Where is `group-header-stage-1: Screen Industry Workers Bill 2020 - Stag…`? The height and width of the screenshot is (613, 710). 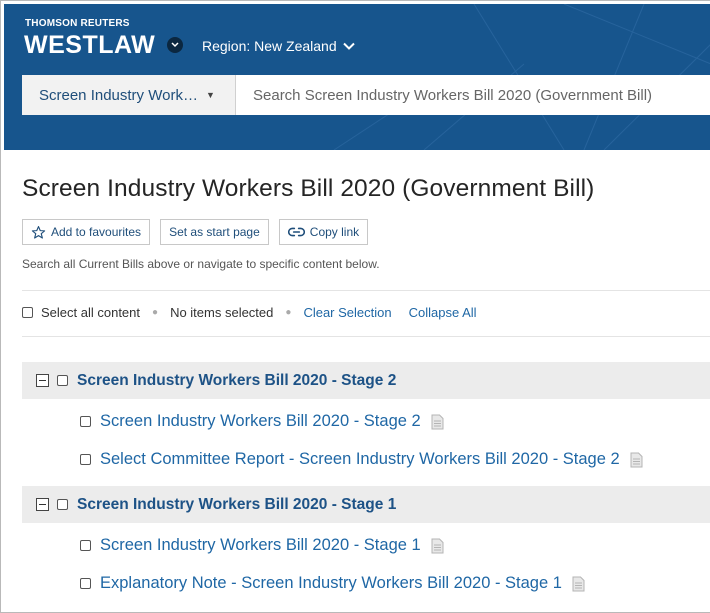
group-header-stage-1: Screen Industry Workers Bill 2020 - Stag… is located at coordinates (366, 504).